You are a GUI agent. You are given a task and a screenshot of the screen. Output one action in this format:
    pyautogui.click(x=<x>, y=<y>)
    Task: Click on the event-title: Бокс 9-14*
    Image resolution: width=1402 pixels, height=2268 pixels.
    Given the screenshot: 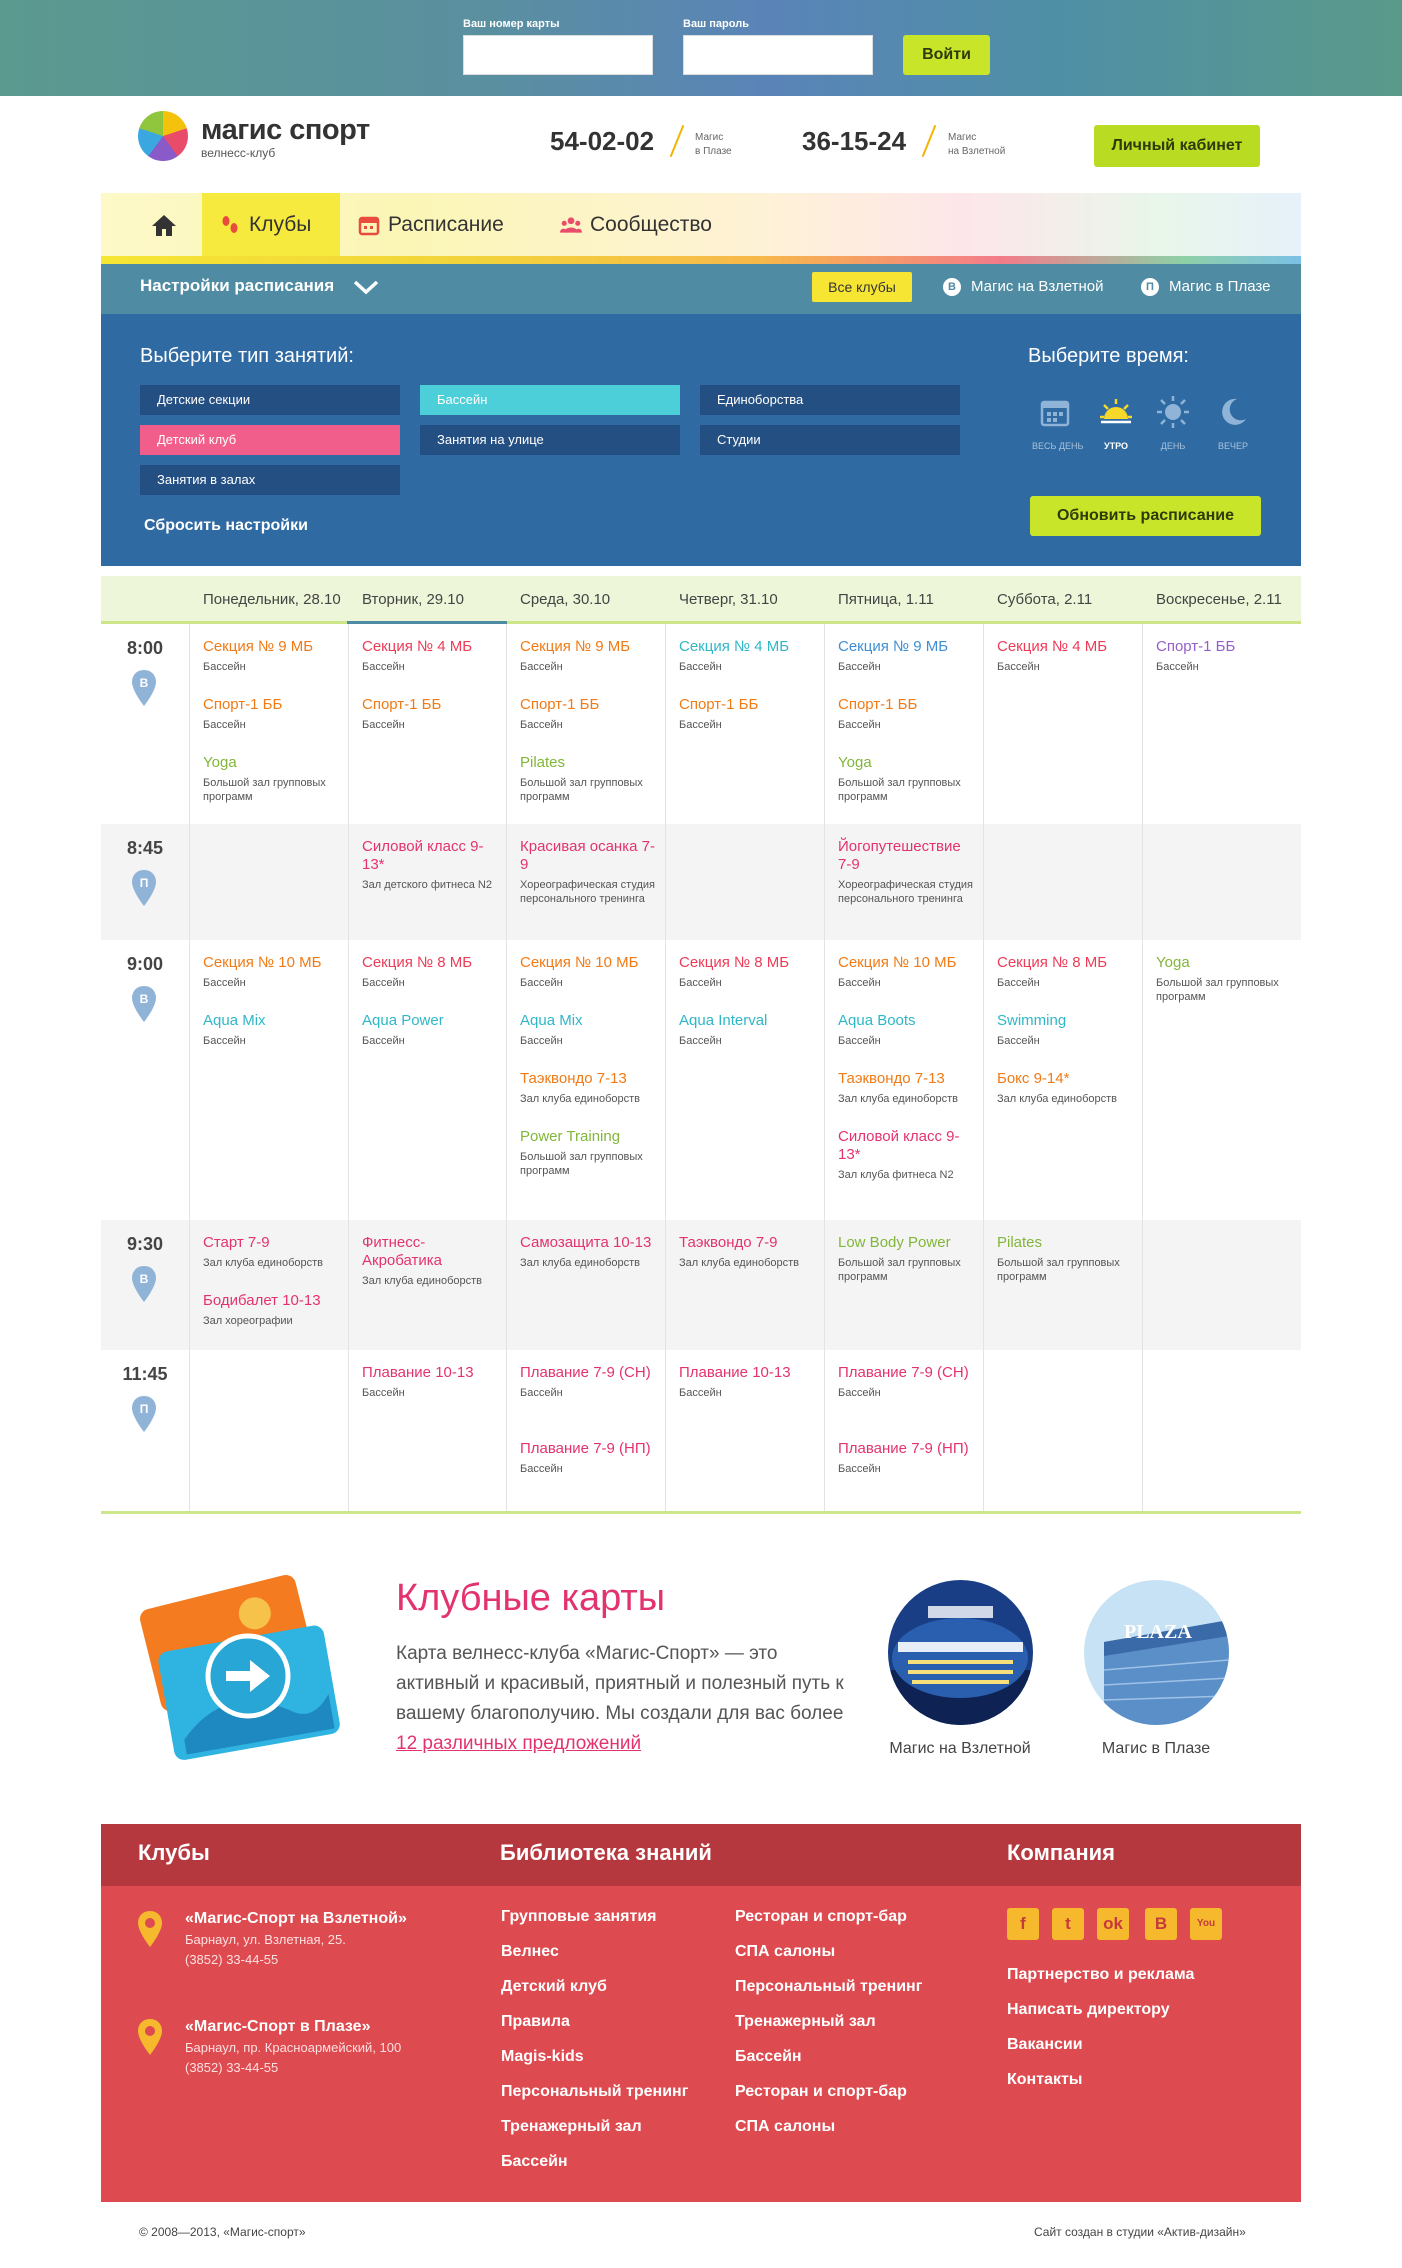 What is the action you would take?
    pyautogui.click(x=1064, y=1079)
    